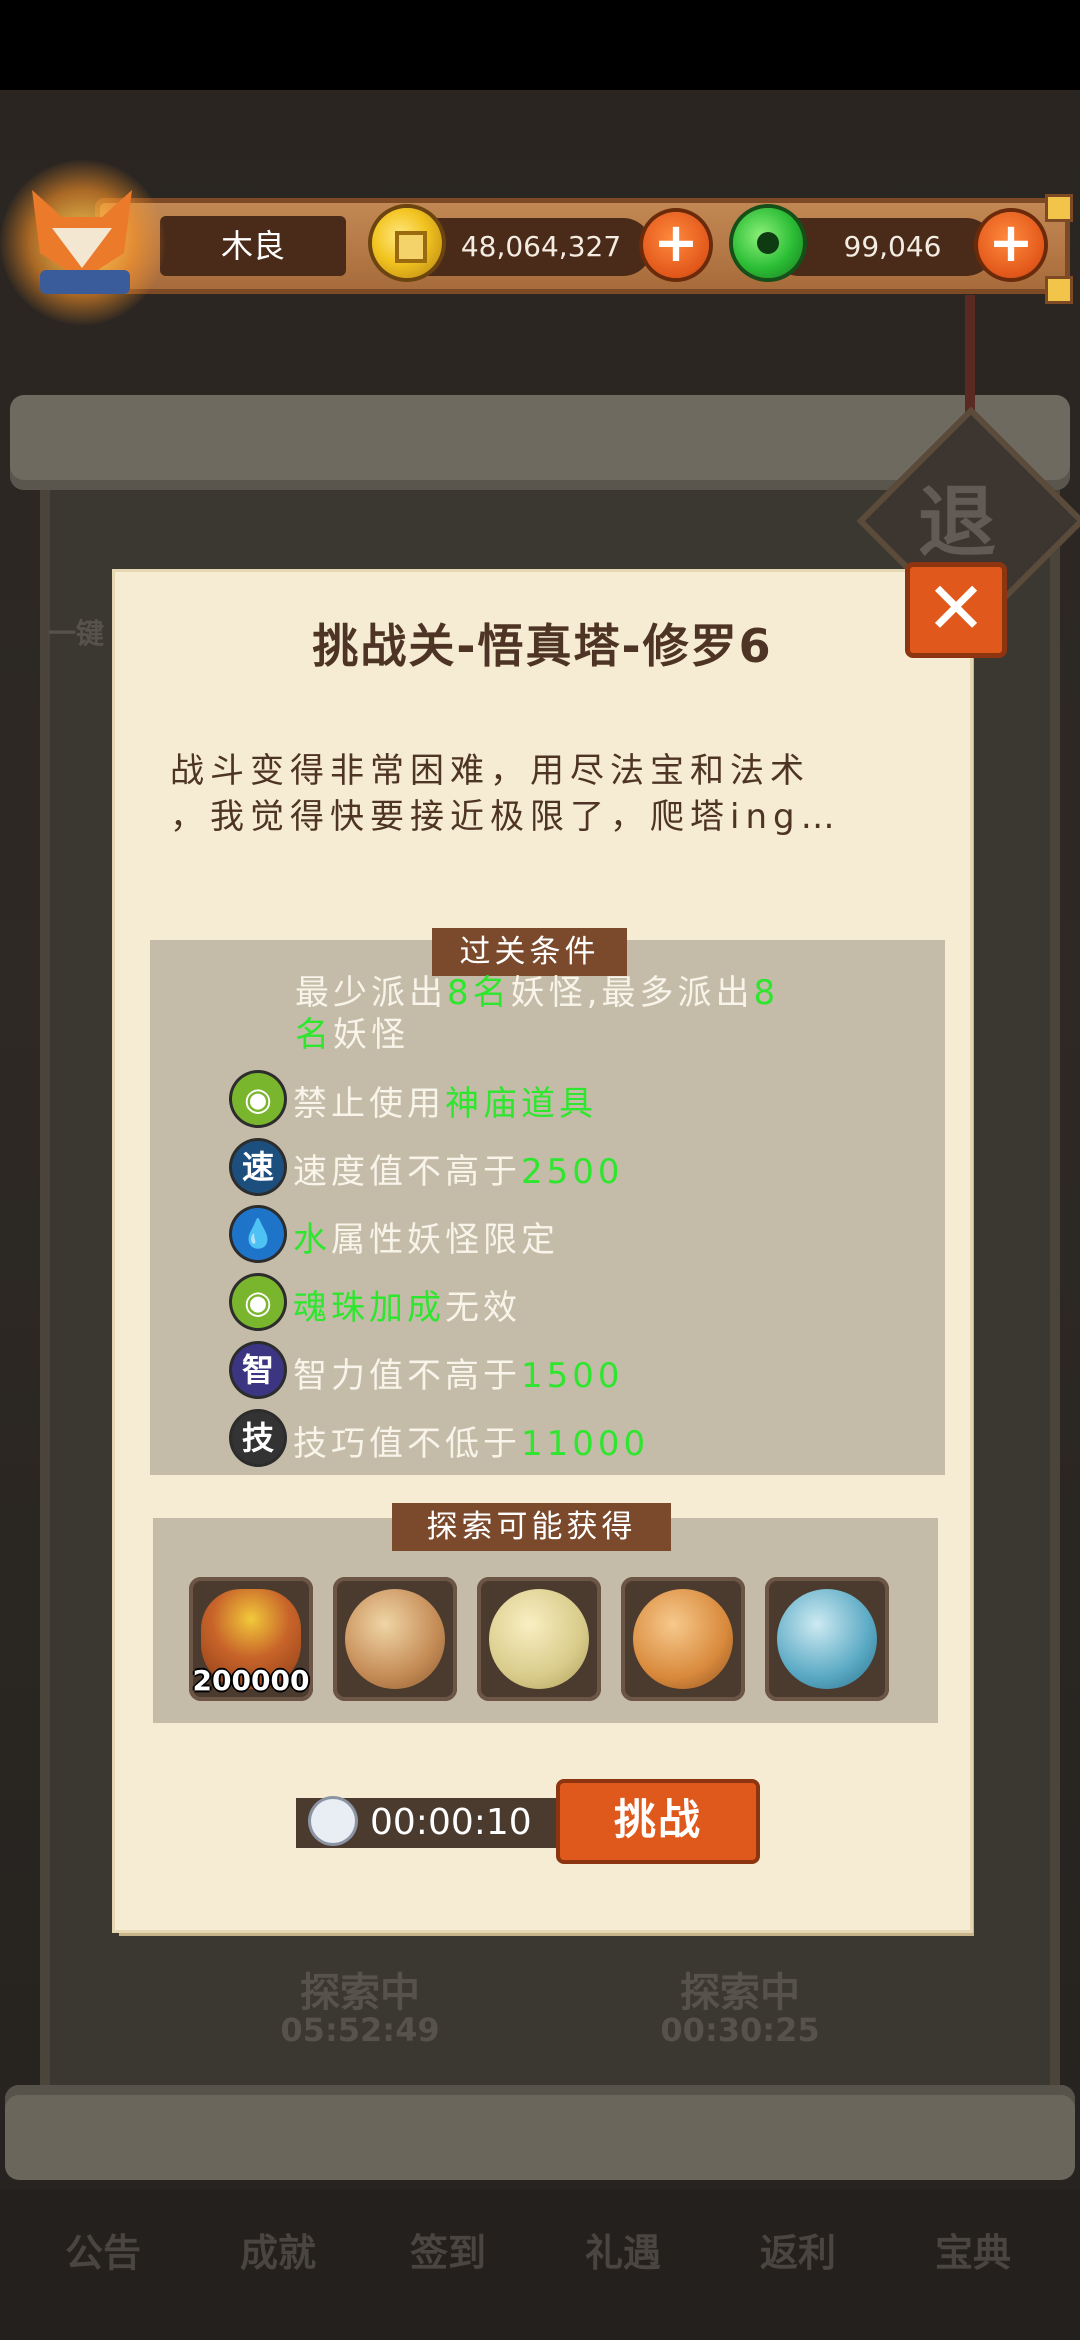 Image resolution: width=1080 pixels, height=2340 pixels. Describe the element at coordinates (540, 2265) in the screenshot. I see `bottom-nav` at that location.